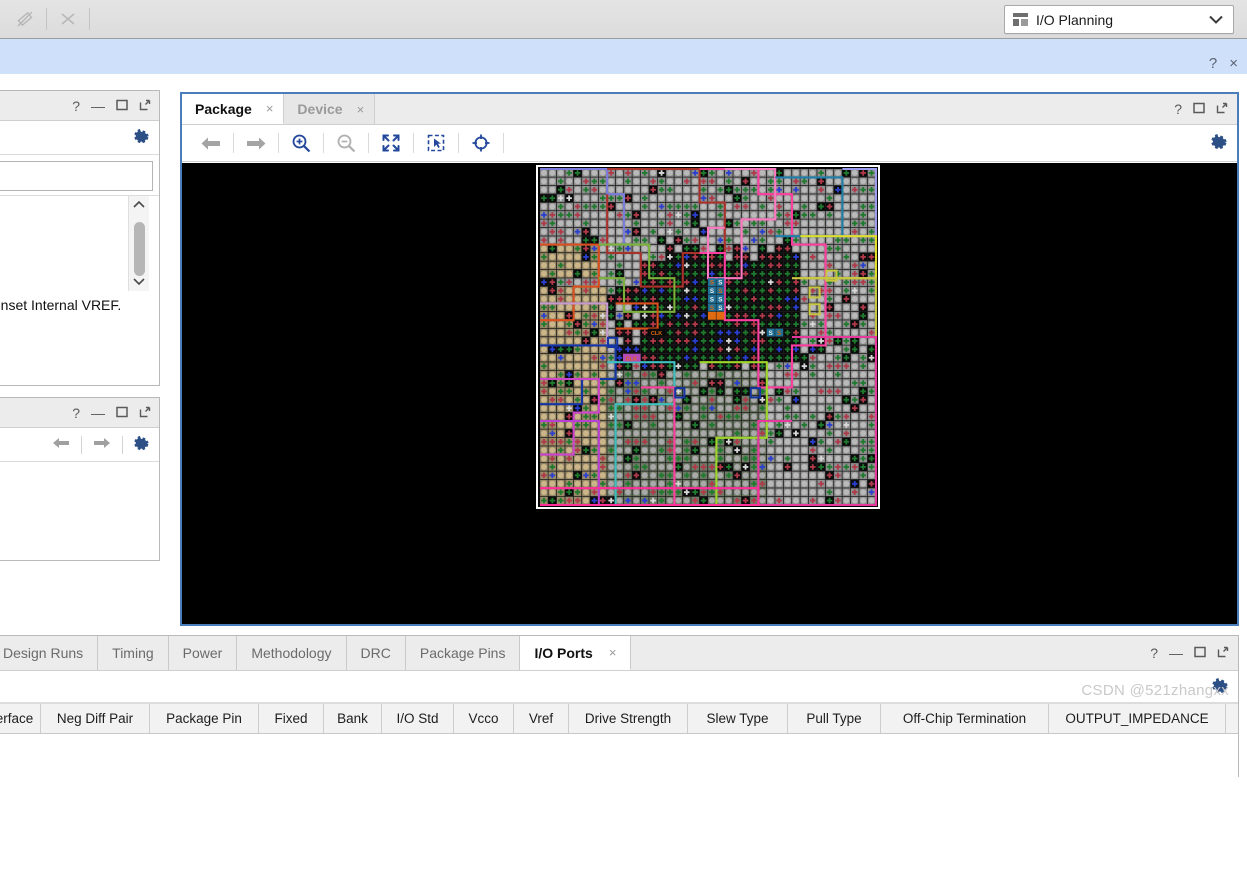 The height and width of the screenshot is (874, 1247). I want to click on column-header: OUTPUT_IMPEDANCE, so click(1137, 718).